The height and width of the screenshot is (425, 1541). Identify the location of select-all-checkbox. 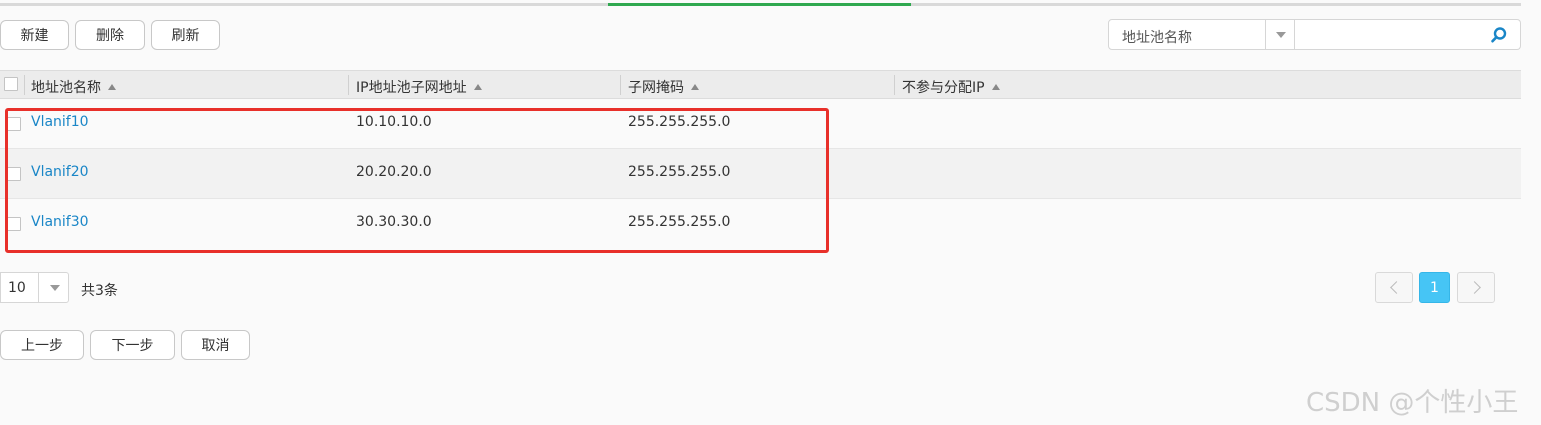
(11, 84).